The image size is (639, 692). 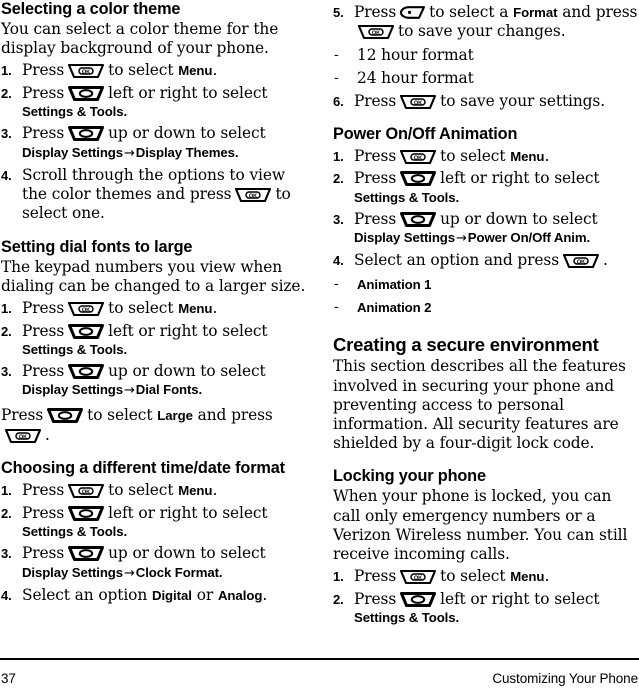 I want to click on footer-divider, so click(x=319, y=659).